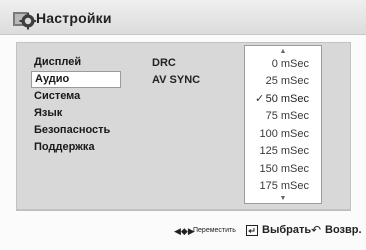 The height and width of the screenshot is (250, 366). What do you see at coordinates (343, 230) in the screenshot?
I see `hint-back: Возвр.` at bounding box center [343, 230].